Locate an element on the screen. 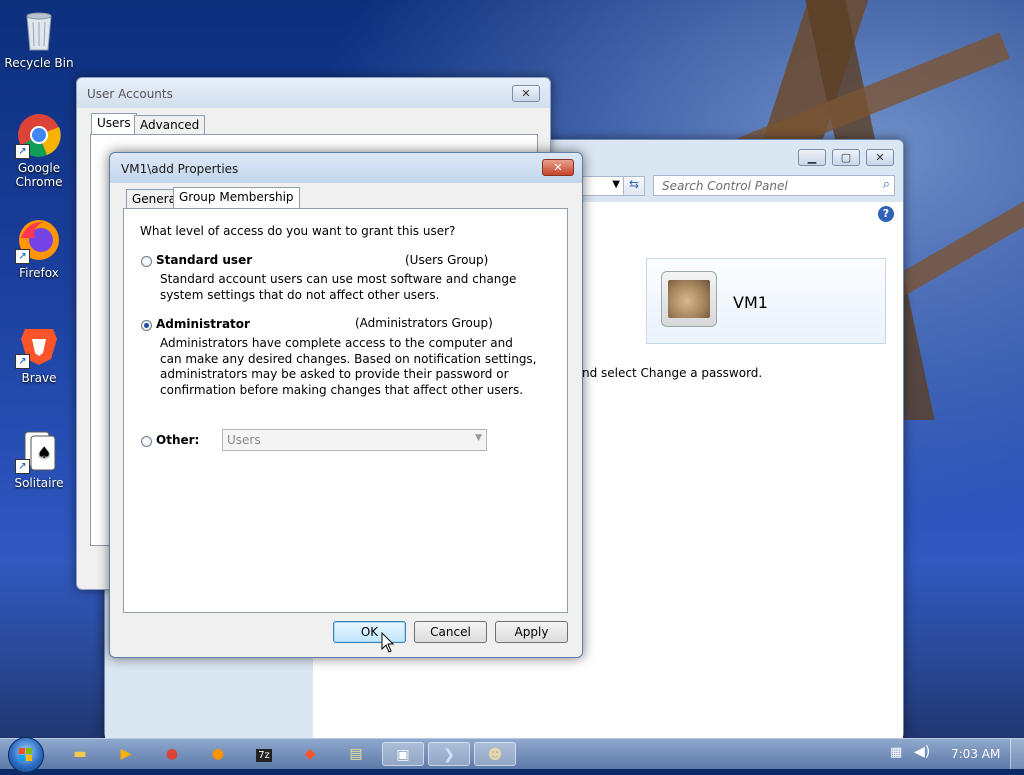  minimize-button: ▁ is located at coordinates (812, 157).